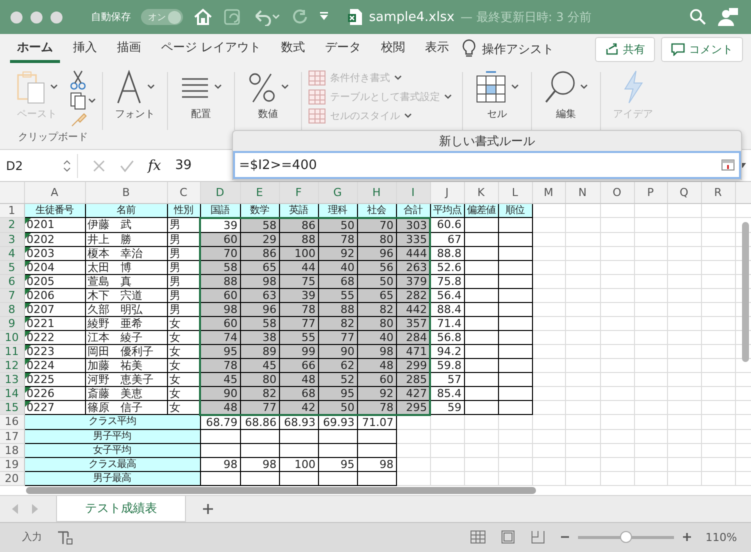 This screenshot has height=552, width=751. I want to click on ribbon-button-label: 配置, so click(201, 114).